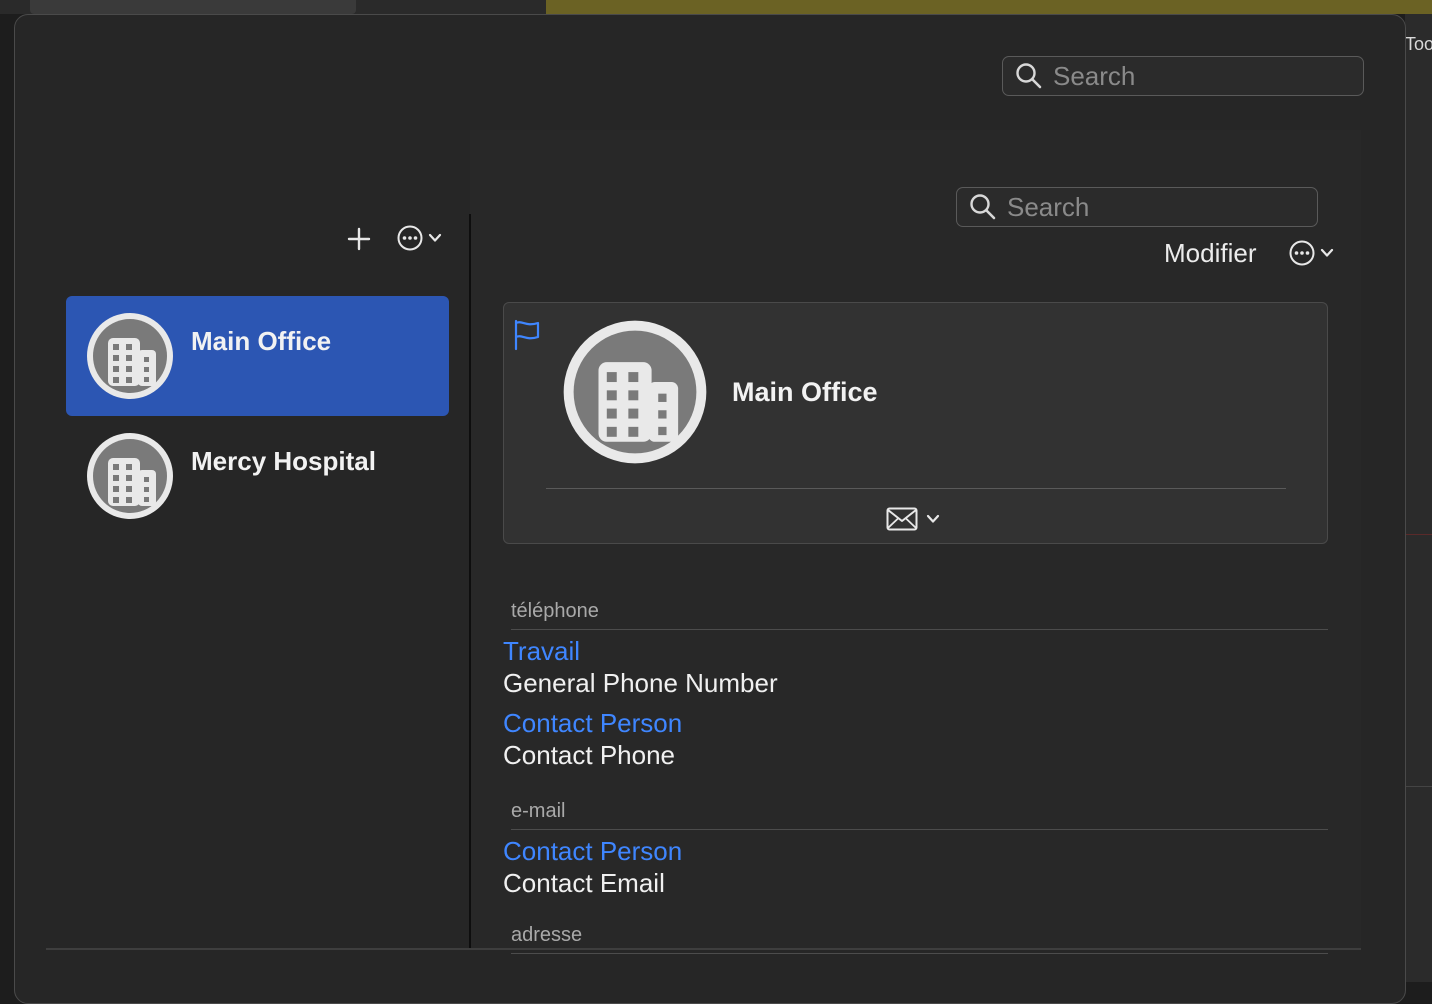  What do you see at coordinates (470, 582) in the screenshot?
I see `split-view-divider` at bounding box center [470, 582].